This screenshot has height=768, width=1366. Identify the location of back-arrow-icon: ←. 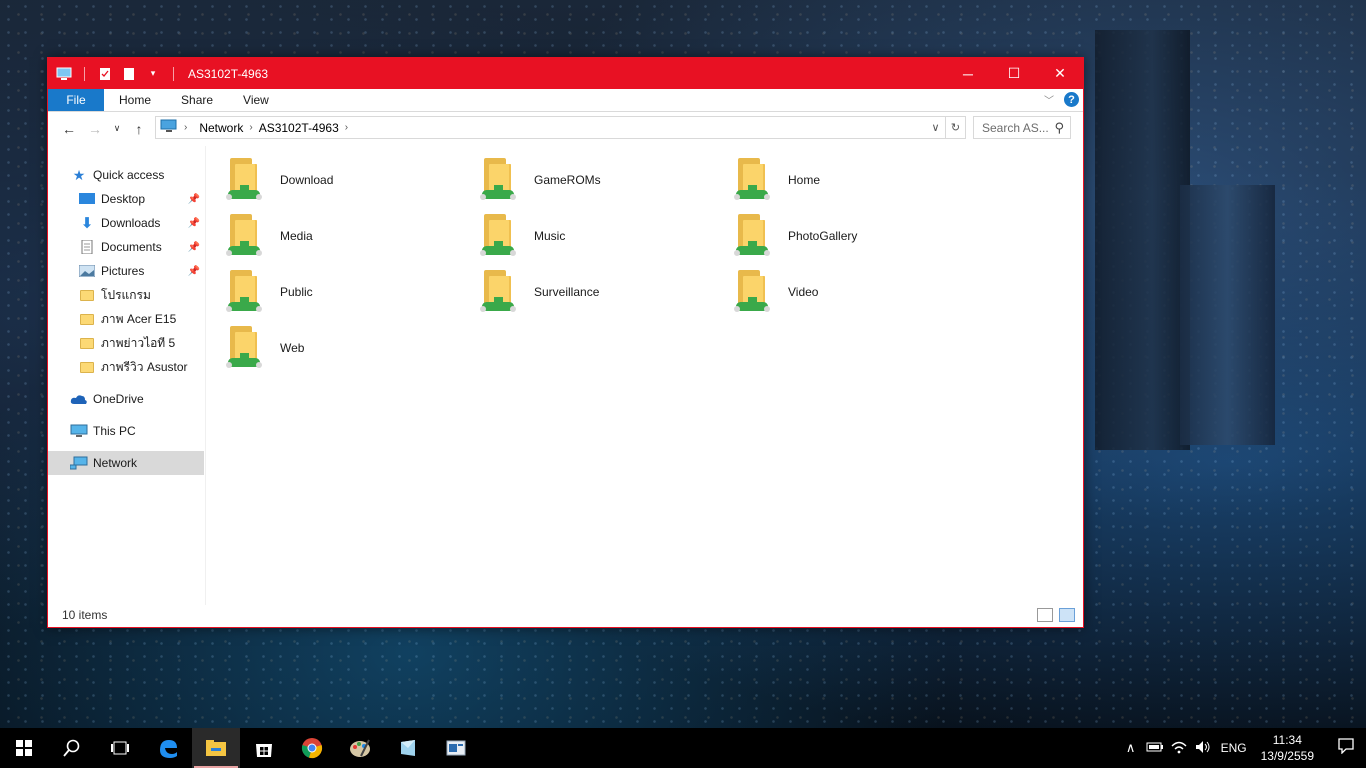
(69, 129).